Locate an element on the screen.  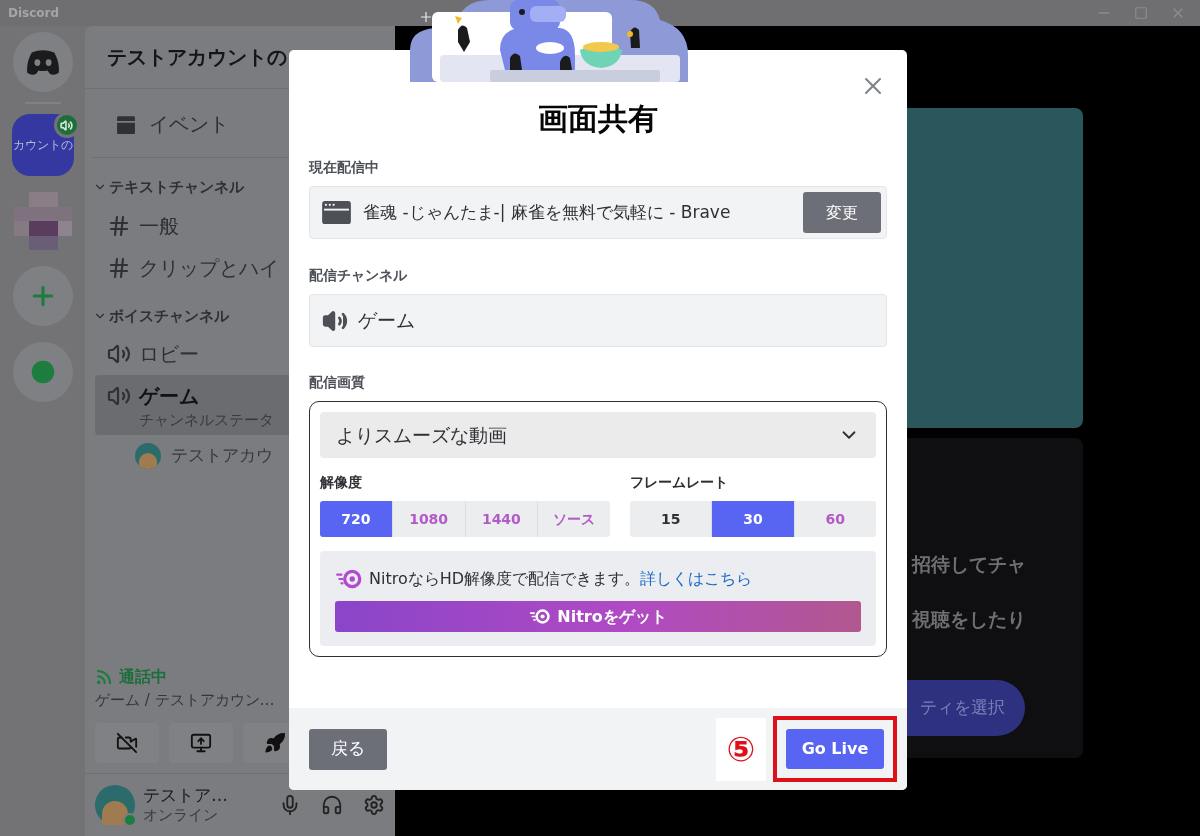
logo-icon is located at coordinates (42, 62).